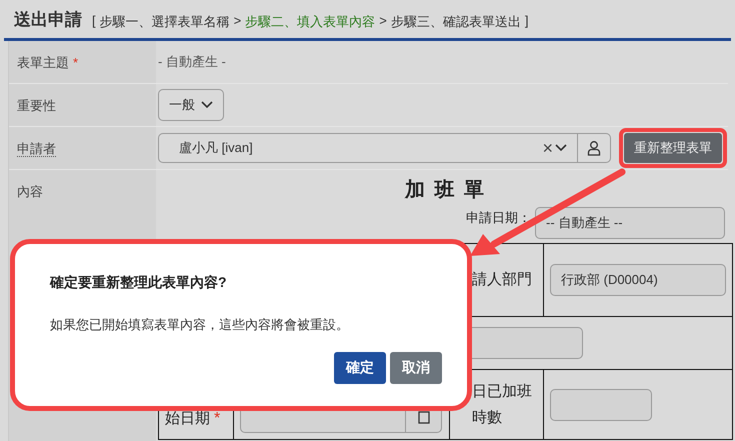  Describe the element at coordinates (200, 325) in the screenshot. I see `dialog-message: 如果您已開始填寫表單內容，這些內容將會被重設。` at that location.